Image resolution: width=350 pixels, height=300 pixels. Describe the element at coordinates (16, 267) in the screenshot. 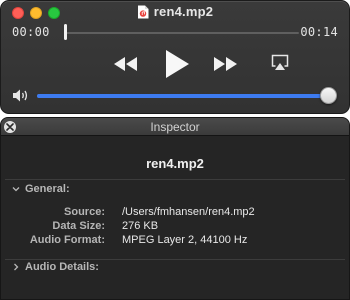

I see `chevron-right-icon` at that location.